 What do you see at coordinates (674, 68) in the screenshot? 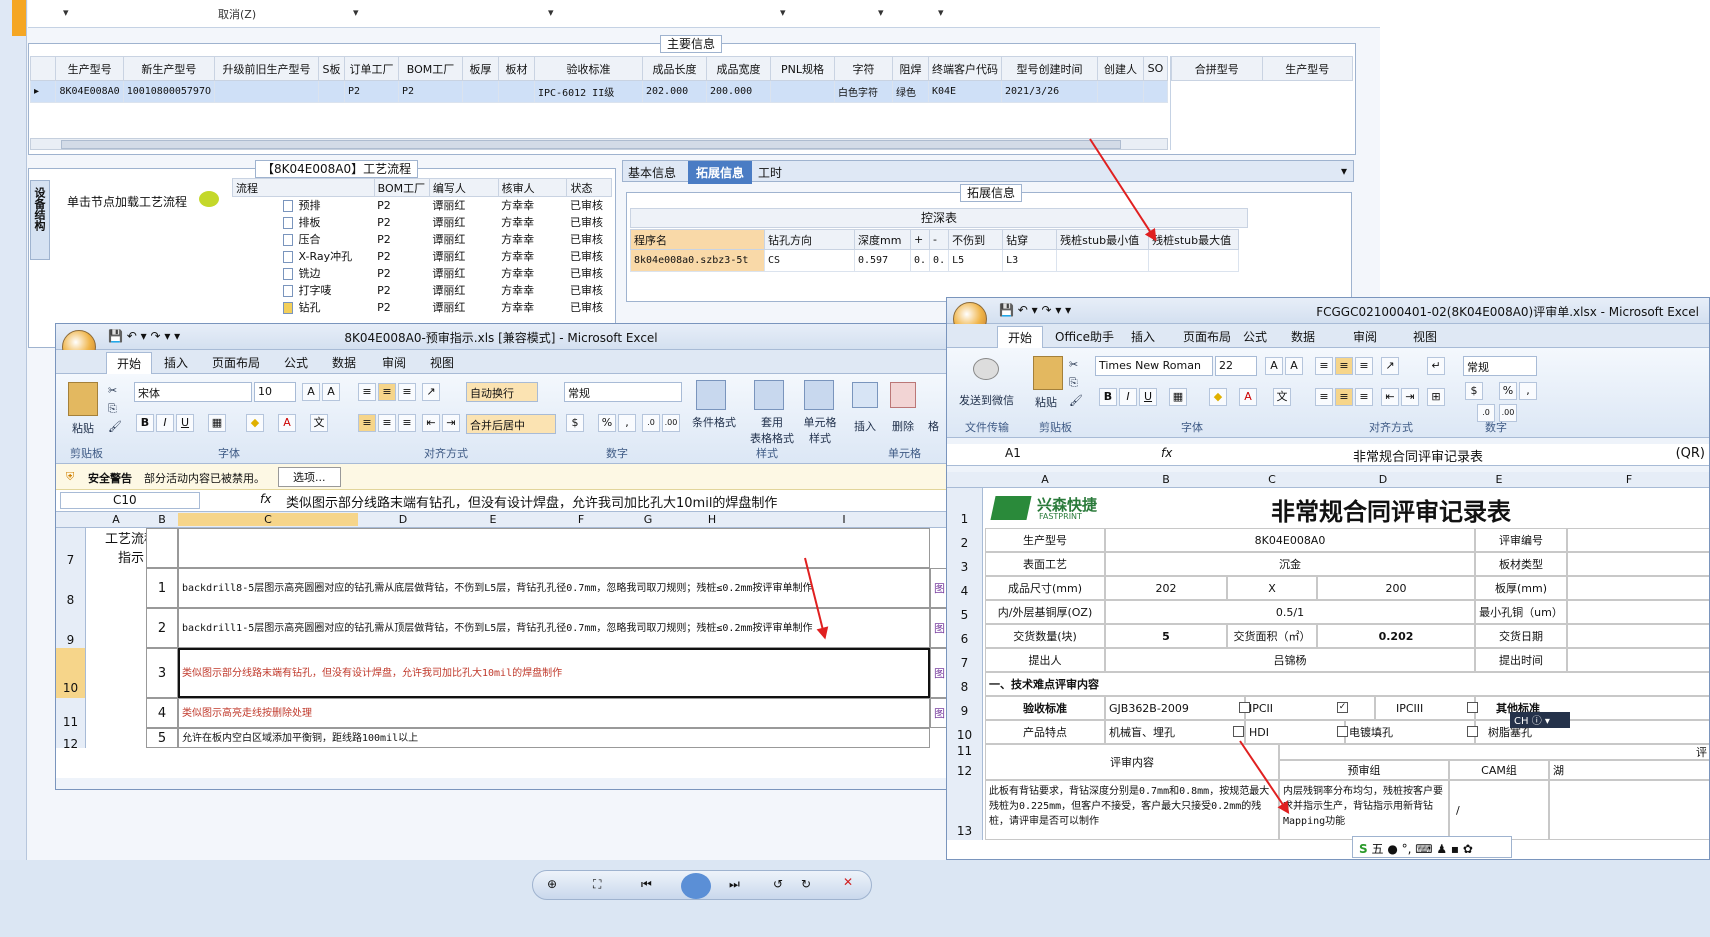
I see `main-col-header: 成品长度` at bounding box center [674, 68].